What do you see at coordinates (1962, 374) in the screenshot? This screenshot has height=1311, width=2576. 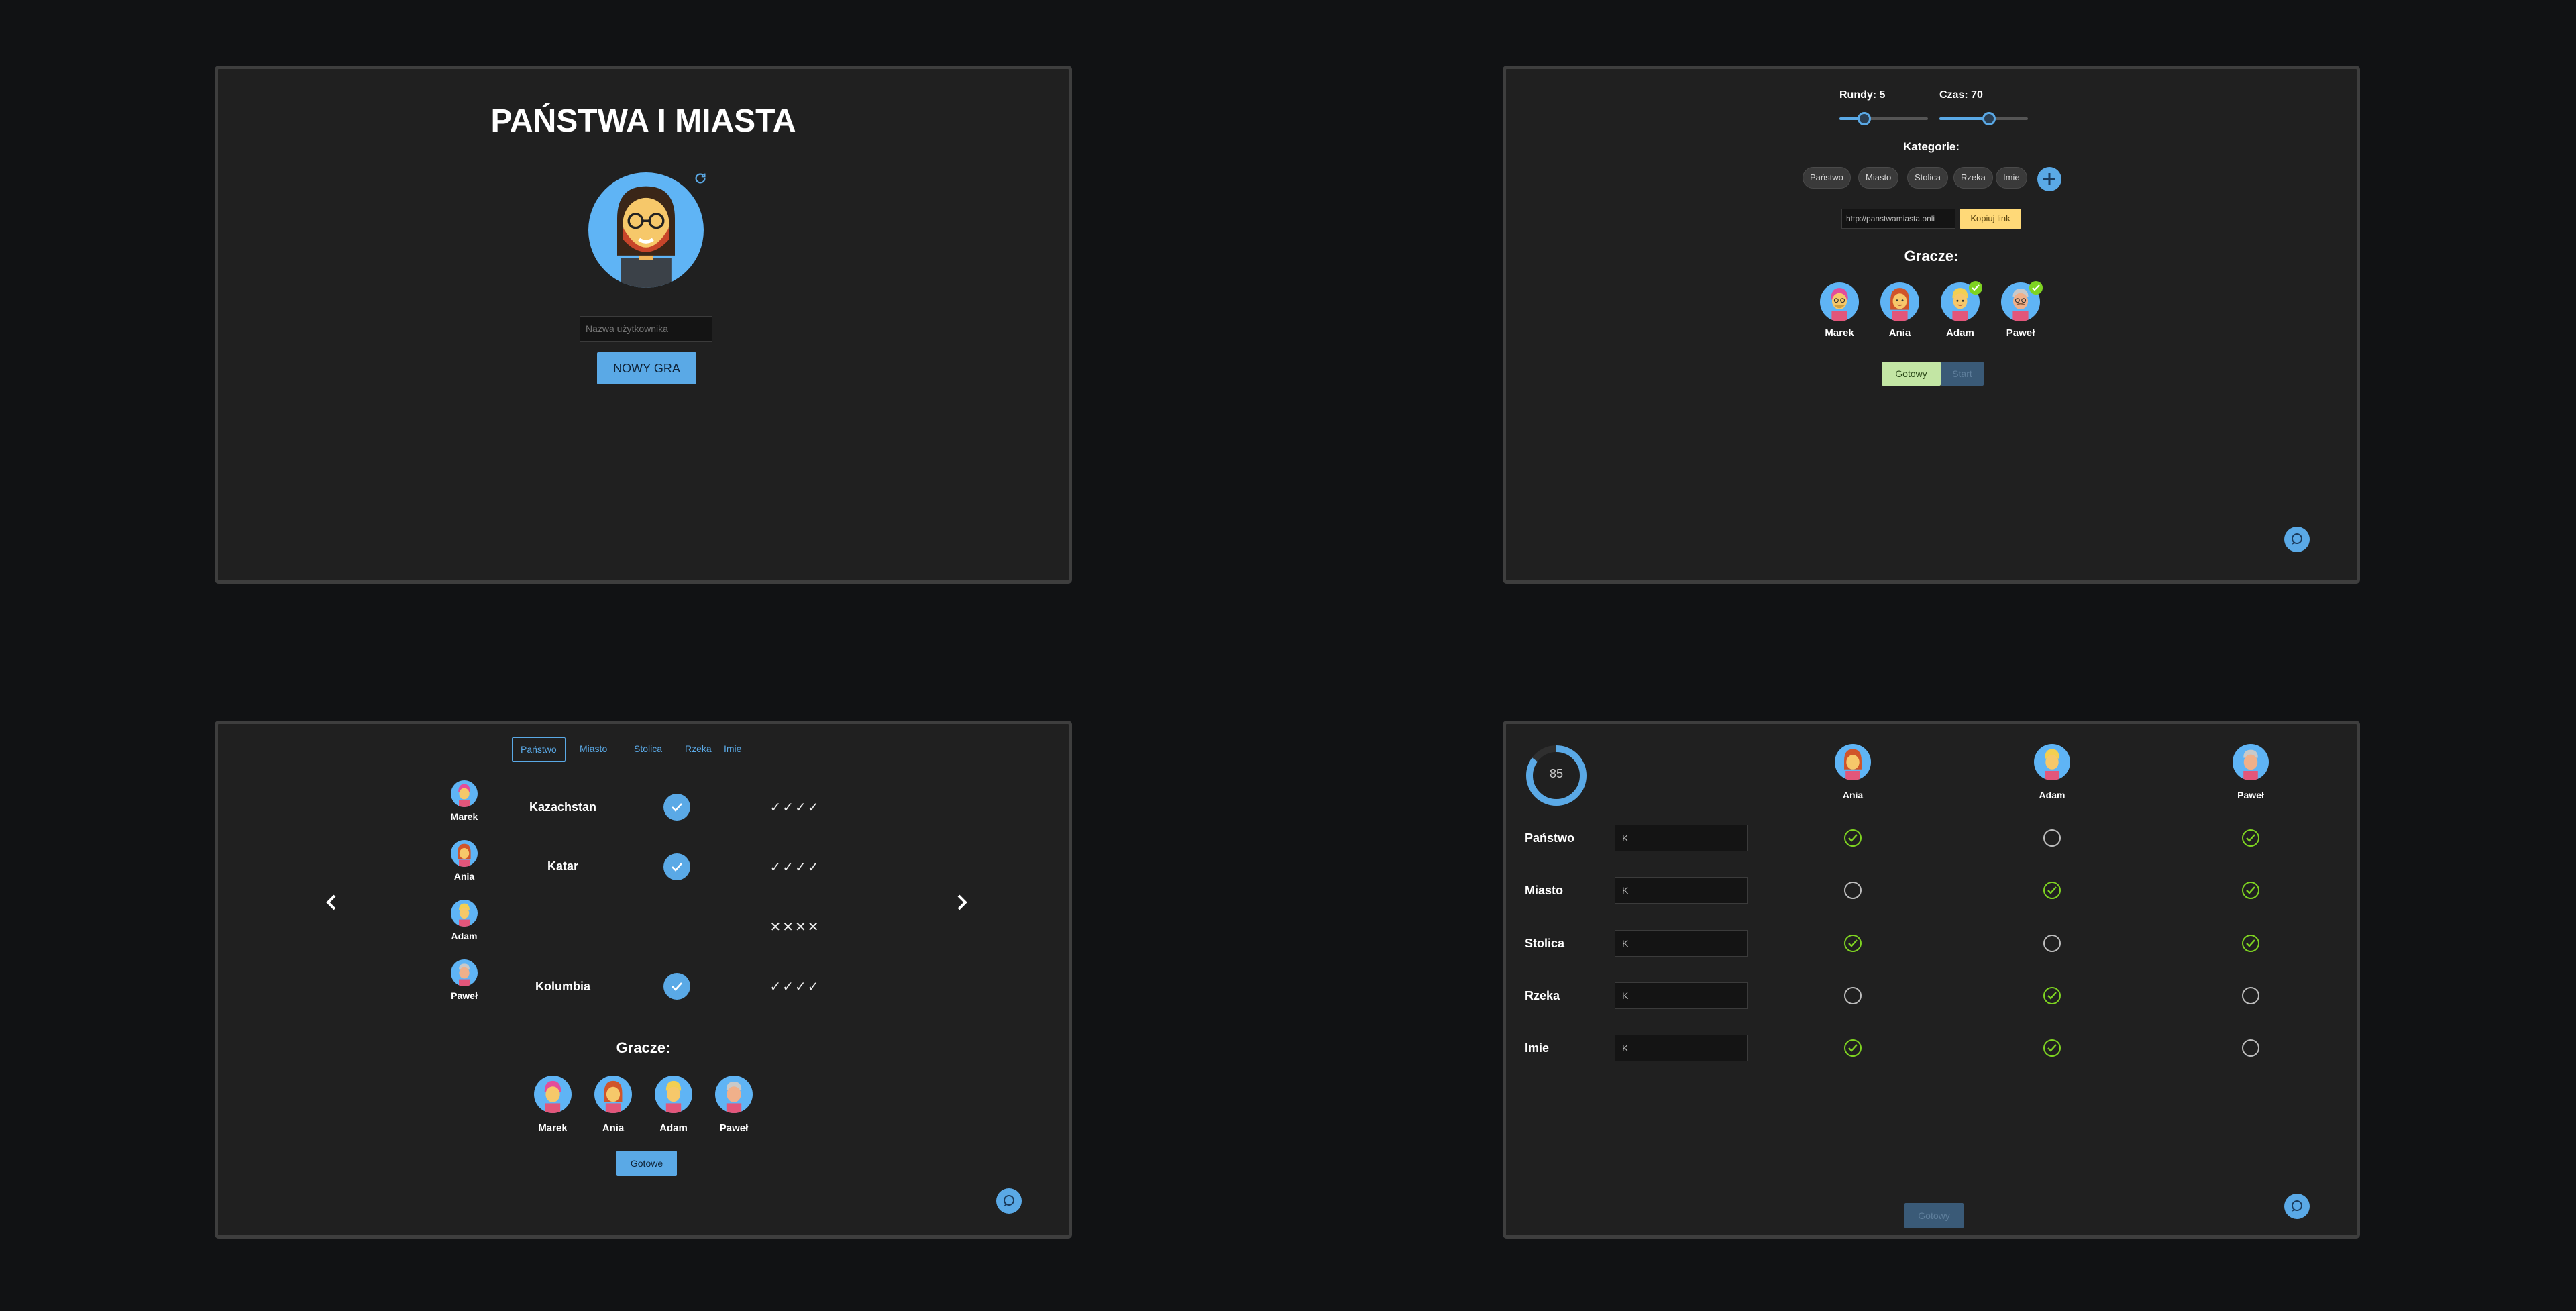 I see `start-button: Start` at bounding box center [1962, 374].